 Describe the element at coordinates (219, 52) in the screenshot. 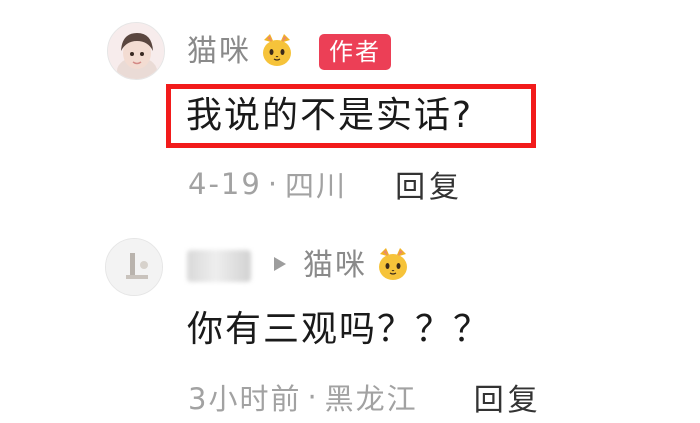

I see `username: 猫咪` at that location.